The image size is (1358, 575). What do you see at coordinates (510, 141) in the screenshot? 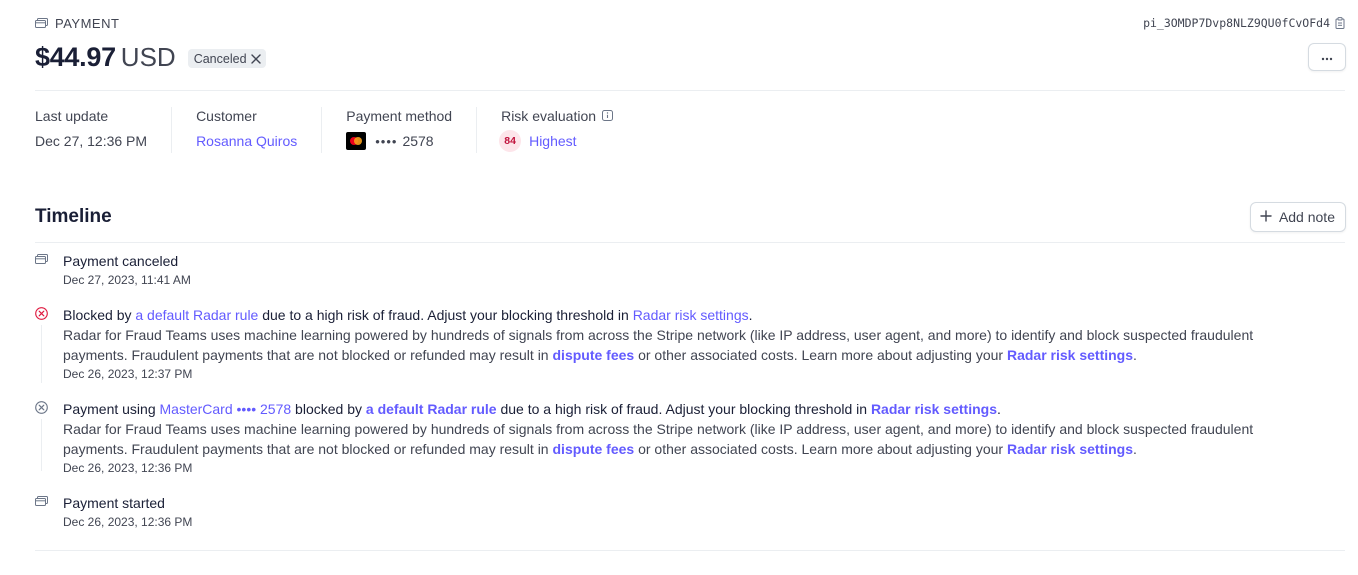
I see `risk-score-badge: 84` at bounding box center [510, 141].